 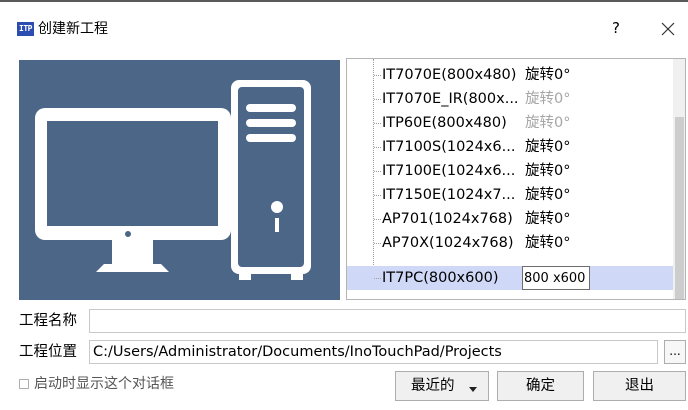 I want to click on list-item: IT7070E_IR(800x... 旋转0°, so click(x=510, y=99).